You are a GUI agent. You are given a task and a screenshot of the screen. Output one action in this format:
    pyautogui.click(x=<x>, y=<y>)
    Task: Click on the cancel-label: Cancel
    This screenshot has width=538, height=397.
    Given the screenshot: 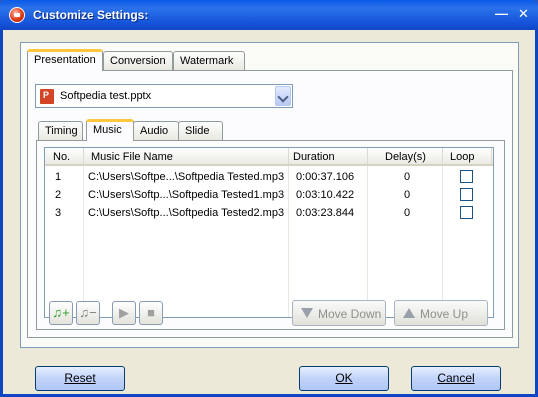 What is the action you would take?
    pyautogui.click(x=456, y=378)
    